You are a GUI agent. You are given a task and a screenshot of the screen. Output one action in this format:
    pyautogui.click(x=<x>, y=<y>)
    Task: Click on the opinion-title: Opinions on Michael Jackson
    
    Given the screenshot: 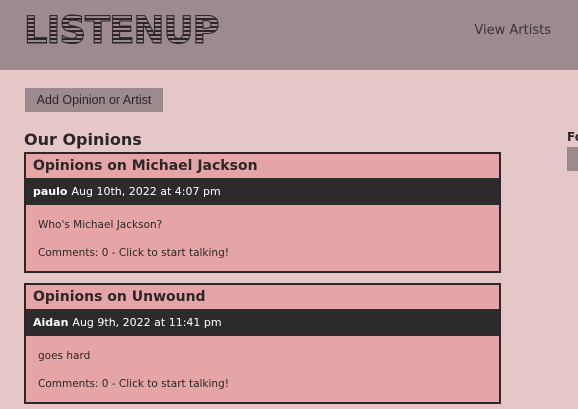 What is the action you would take?
    pyautogui.click(x=262, y=166)
    